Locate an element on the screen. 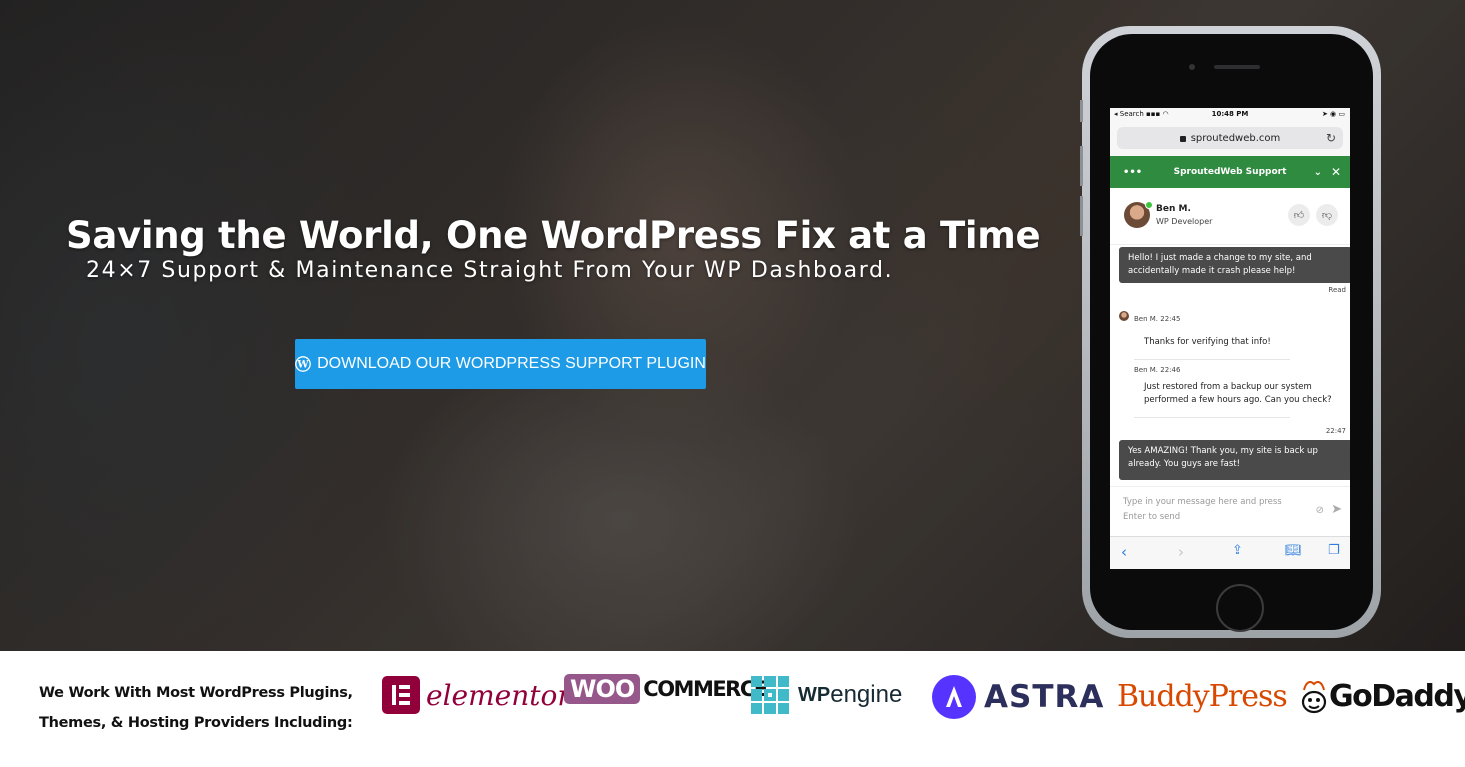  agent-name: Ben M. is located at coordinates (1173, 209).